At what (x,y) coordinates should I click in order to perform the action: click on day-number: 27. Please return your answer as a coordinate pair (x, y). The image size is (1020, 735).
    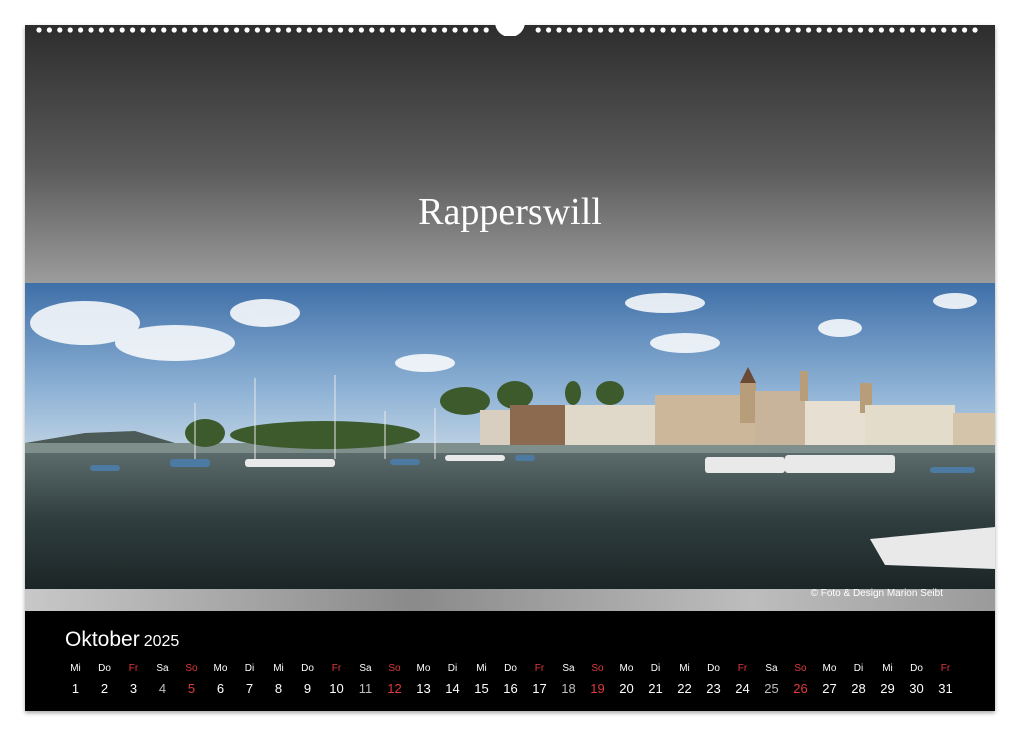
    Looking at the image, I should click on (829, 688).